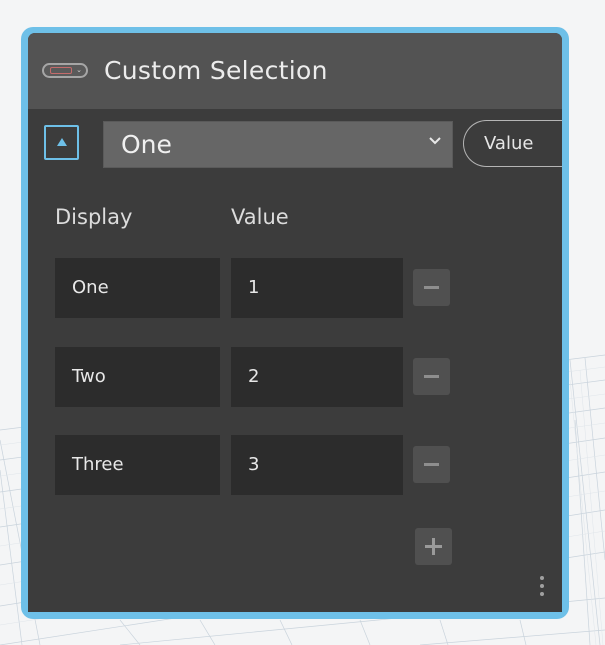 The height and width of the screenshot is (645, 605). I want to click on vertical-ellipsis-icon, so click(542, 589).